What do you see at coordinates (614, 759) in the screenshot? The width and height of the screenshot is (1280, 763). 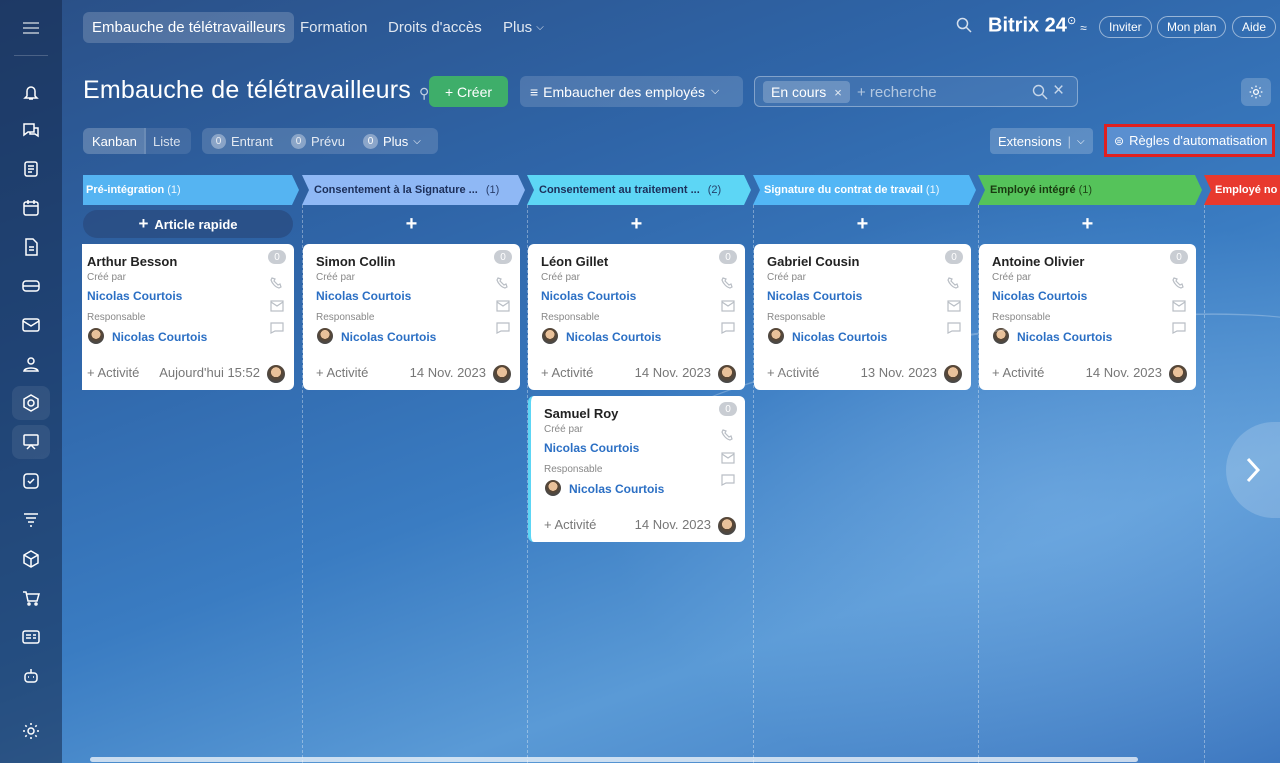 I see `horizontal-scrollbar` at bounding box center [614, 759].